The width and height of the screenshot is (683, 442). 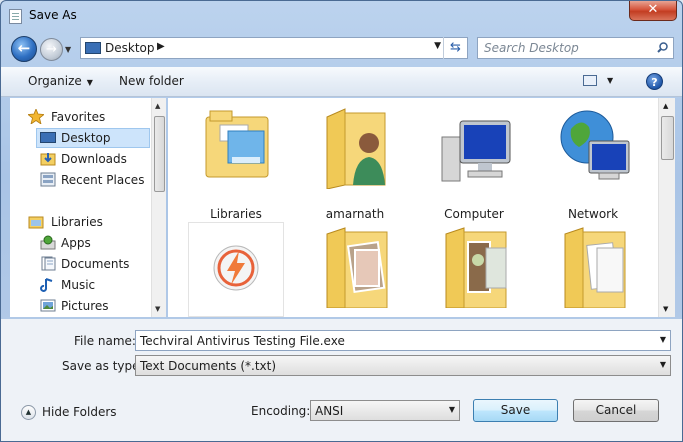 I want to click on document-folder-icon, so click(x=595, y=267).